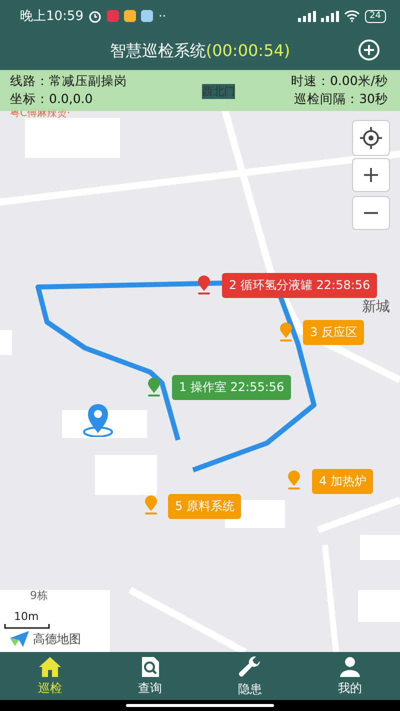 The image size is (400, 711). I want to click on map-place-label: 粤C傅麻辣烫·, so click(40, 113).